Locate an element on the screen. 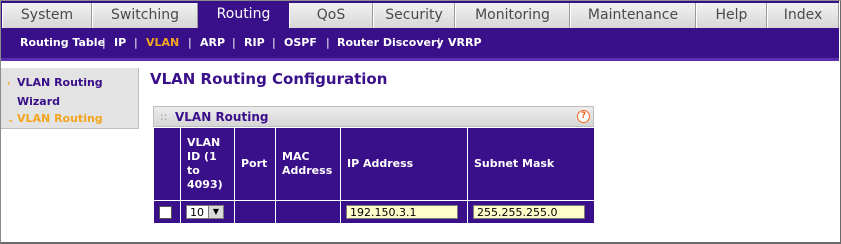 This screenshot has width=841, height=244. column-header-mac-address: MAC Address is located at coordinates (308, 164).